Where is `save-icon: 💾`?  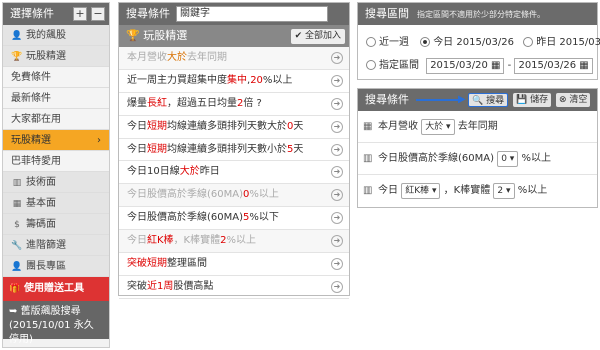
save-icon: 💾 is located at coordinates (522, 100).